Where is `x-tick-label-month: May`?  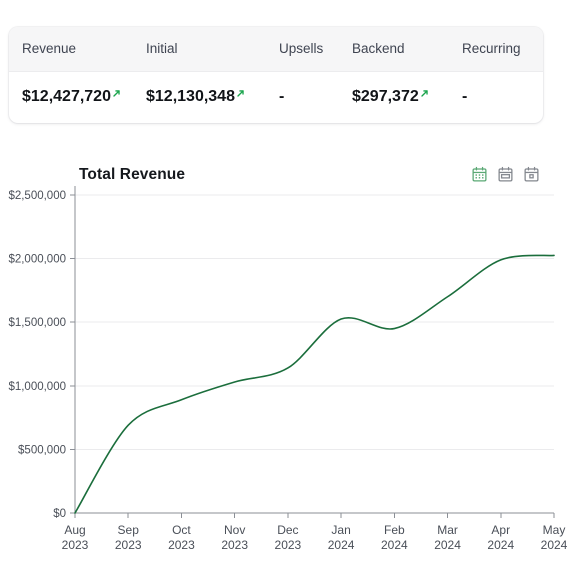
x-tick-label-month: May is located at coordinates (554, 530).